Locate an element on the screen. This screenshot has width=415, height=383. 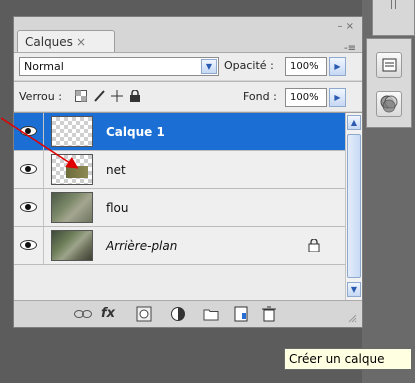
layer-thumbnail is located at coordinates (72, 245).